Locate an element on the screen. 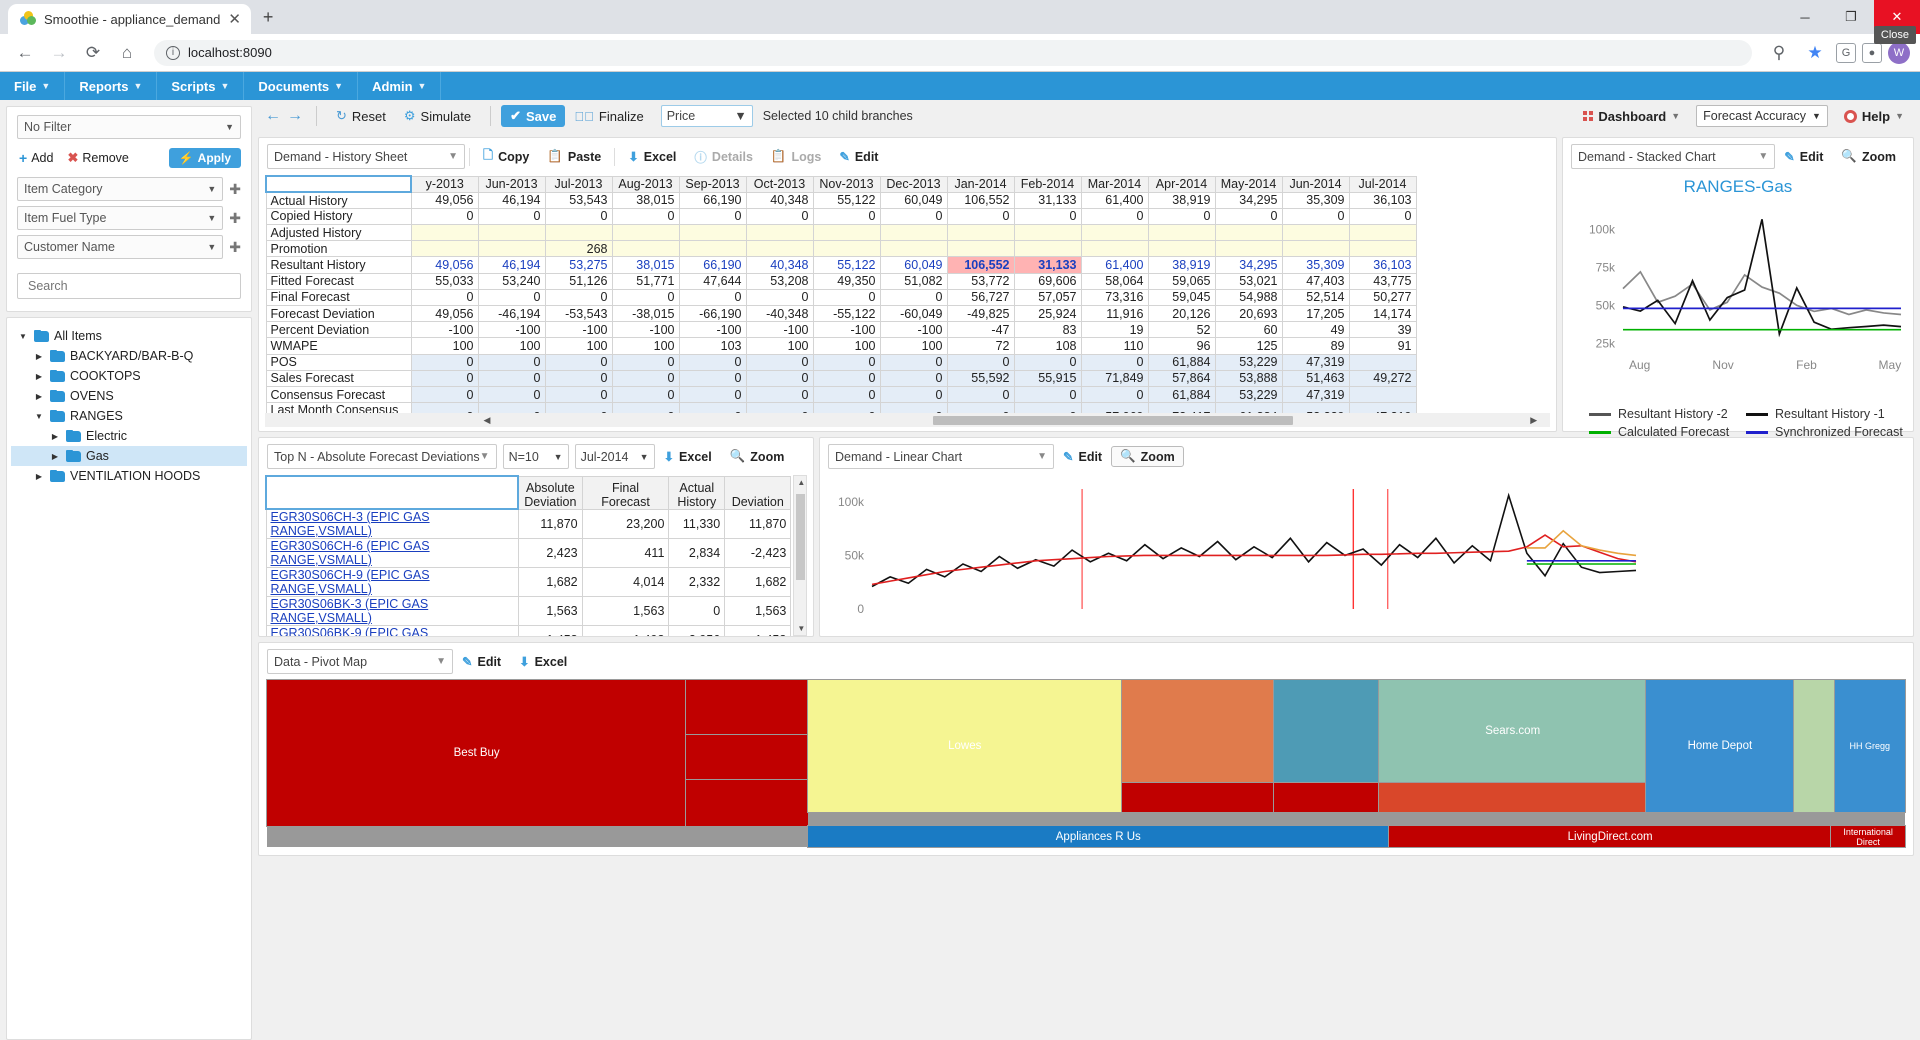 The height and width of the screenshot is (1040, 1920). table-cell: 36,103 is located at coordinates (1382, 265).